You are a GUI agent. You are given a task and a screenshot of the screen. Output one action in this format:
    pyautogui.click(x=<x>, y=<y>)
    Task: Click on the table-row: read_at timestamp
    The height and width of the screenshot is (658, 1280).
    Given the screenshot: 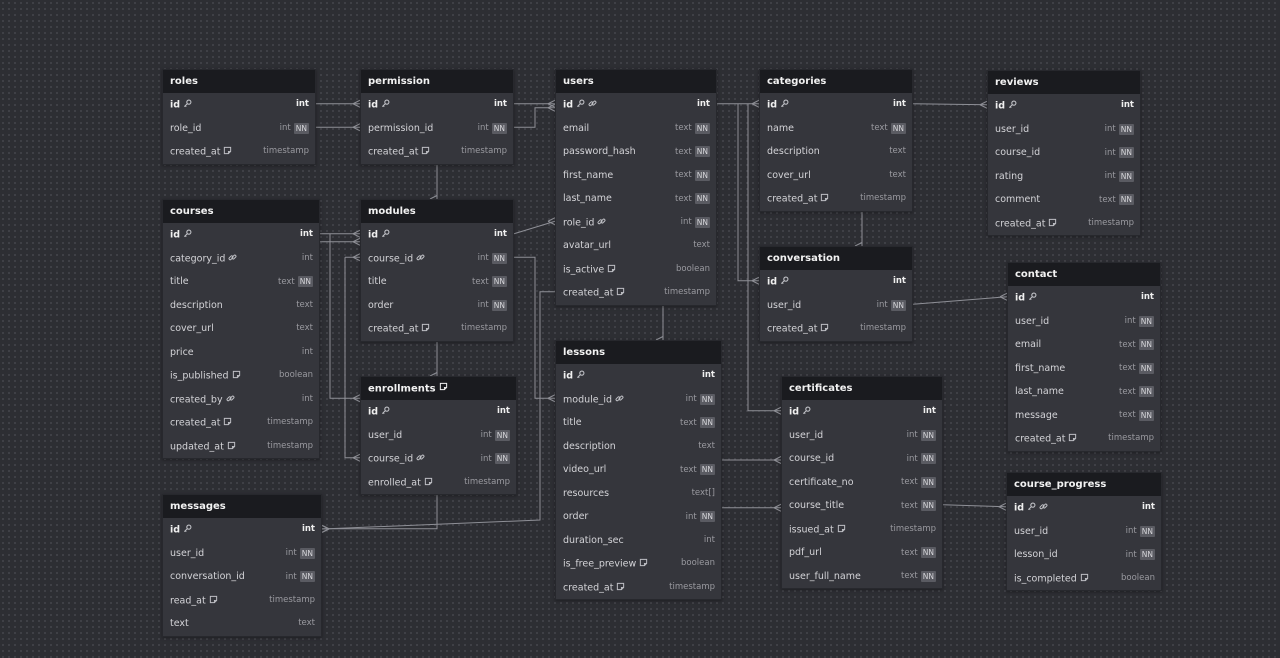 What is the action you would take?
    pyautogui.click(x=242, y=601)
    